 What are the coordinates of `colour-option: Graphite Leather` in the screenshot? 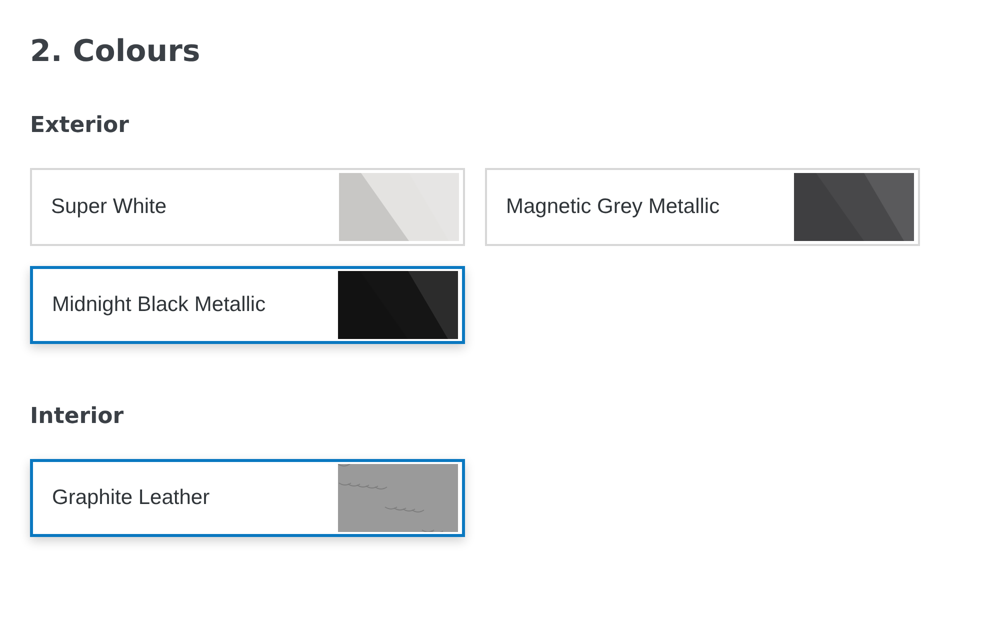 It's located at (247, 498).